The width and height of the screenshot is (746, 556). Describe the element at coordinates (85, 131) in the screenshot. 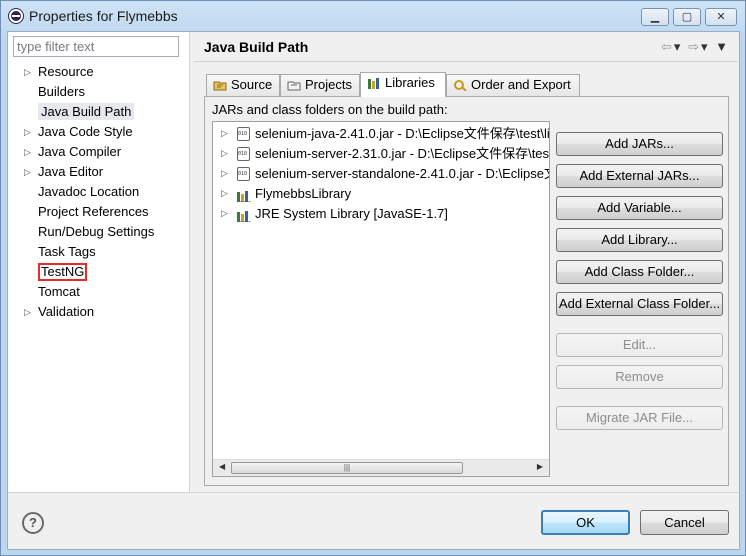

I see `tree-item-label: Java Code Style` at that location.